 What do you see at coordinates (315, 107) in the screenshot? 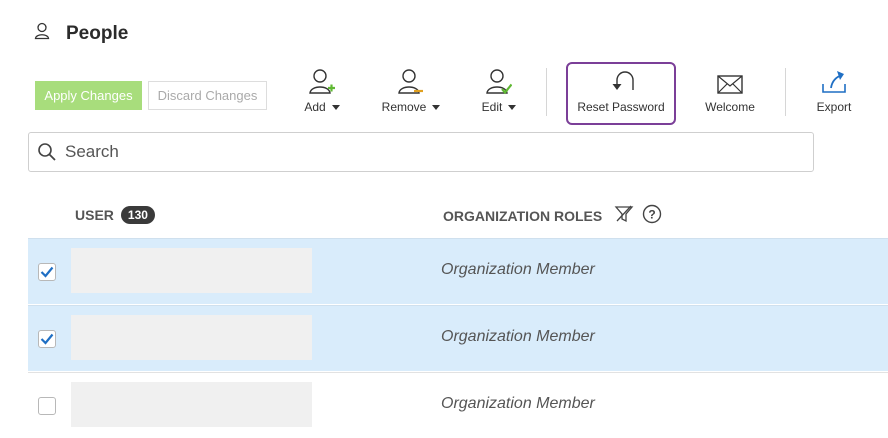
I see `add-label: Add` at bounding box center [315, 107].